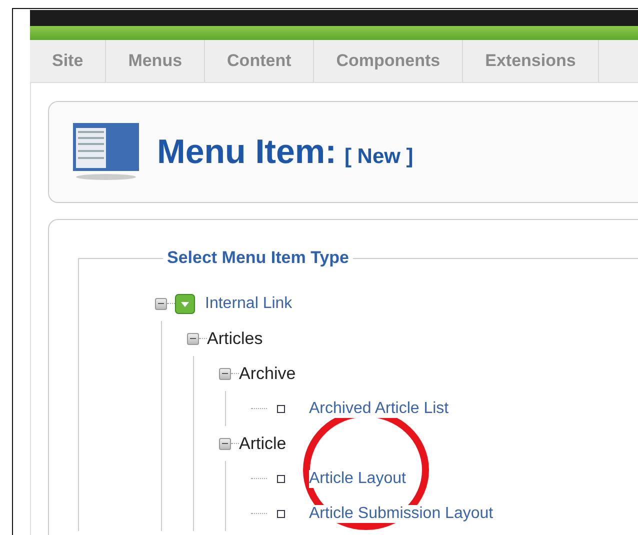 This screenshot has height=535, width=638. What do you see at coordinates (258, 258) in the screenshot?
I see `fieldset-legend: Select Menu Item Type` at bounding box center [258, 258].